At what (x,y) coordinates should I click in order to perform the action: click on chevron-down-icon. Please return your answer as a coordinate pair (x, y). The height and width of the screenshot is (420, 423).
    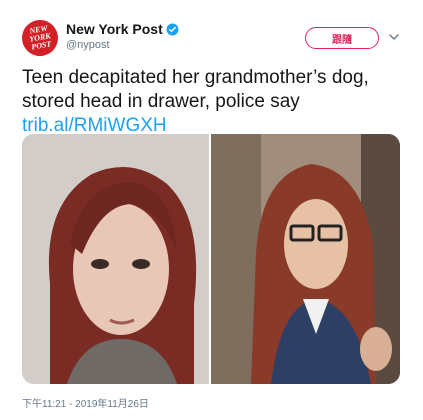
    Looking at the image, I should click on (394, 37).